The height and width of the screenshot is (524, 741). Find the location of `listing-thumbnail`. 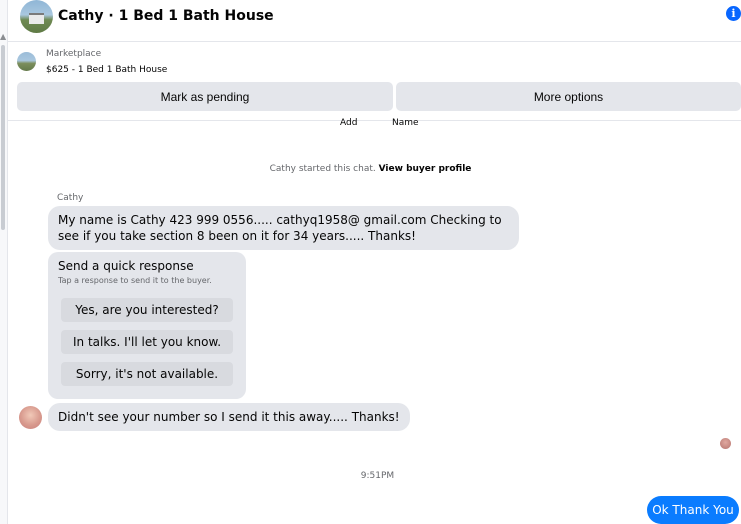

listing-thumbnail is located at coordinates (26, 61).